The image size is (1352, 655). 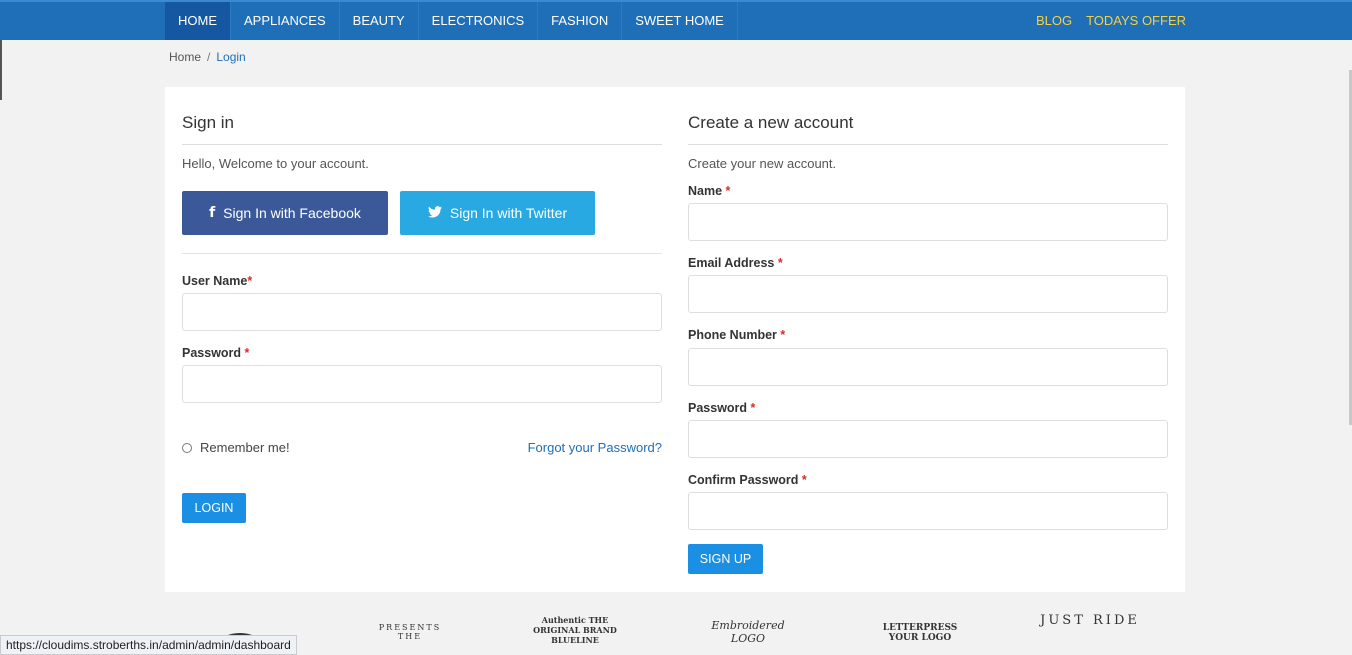 I want to click on username-input, so click(x=422, y=312).